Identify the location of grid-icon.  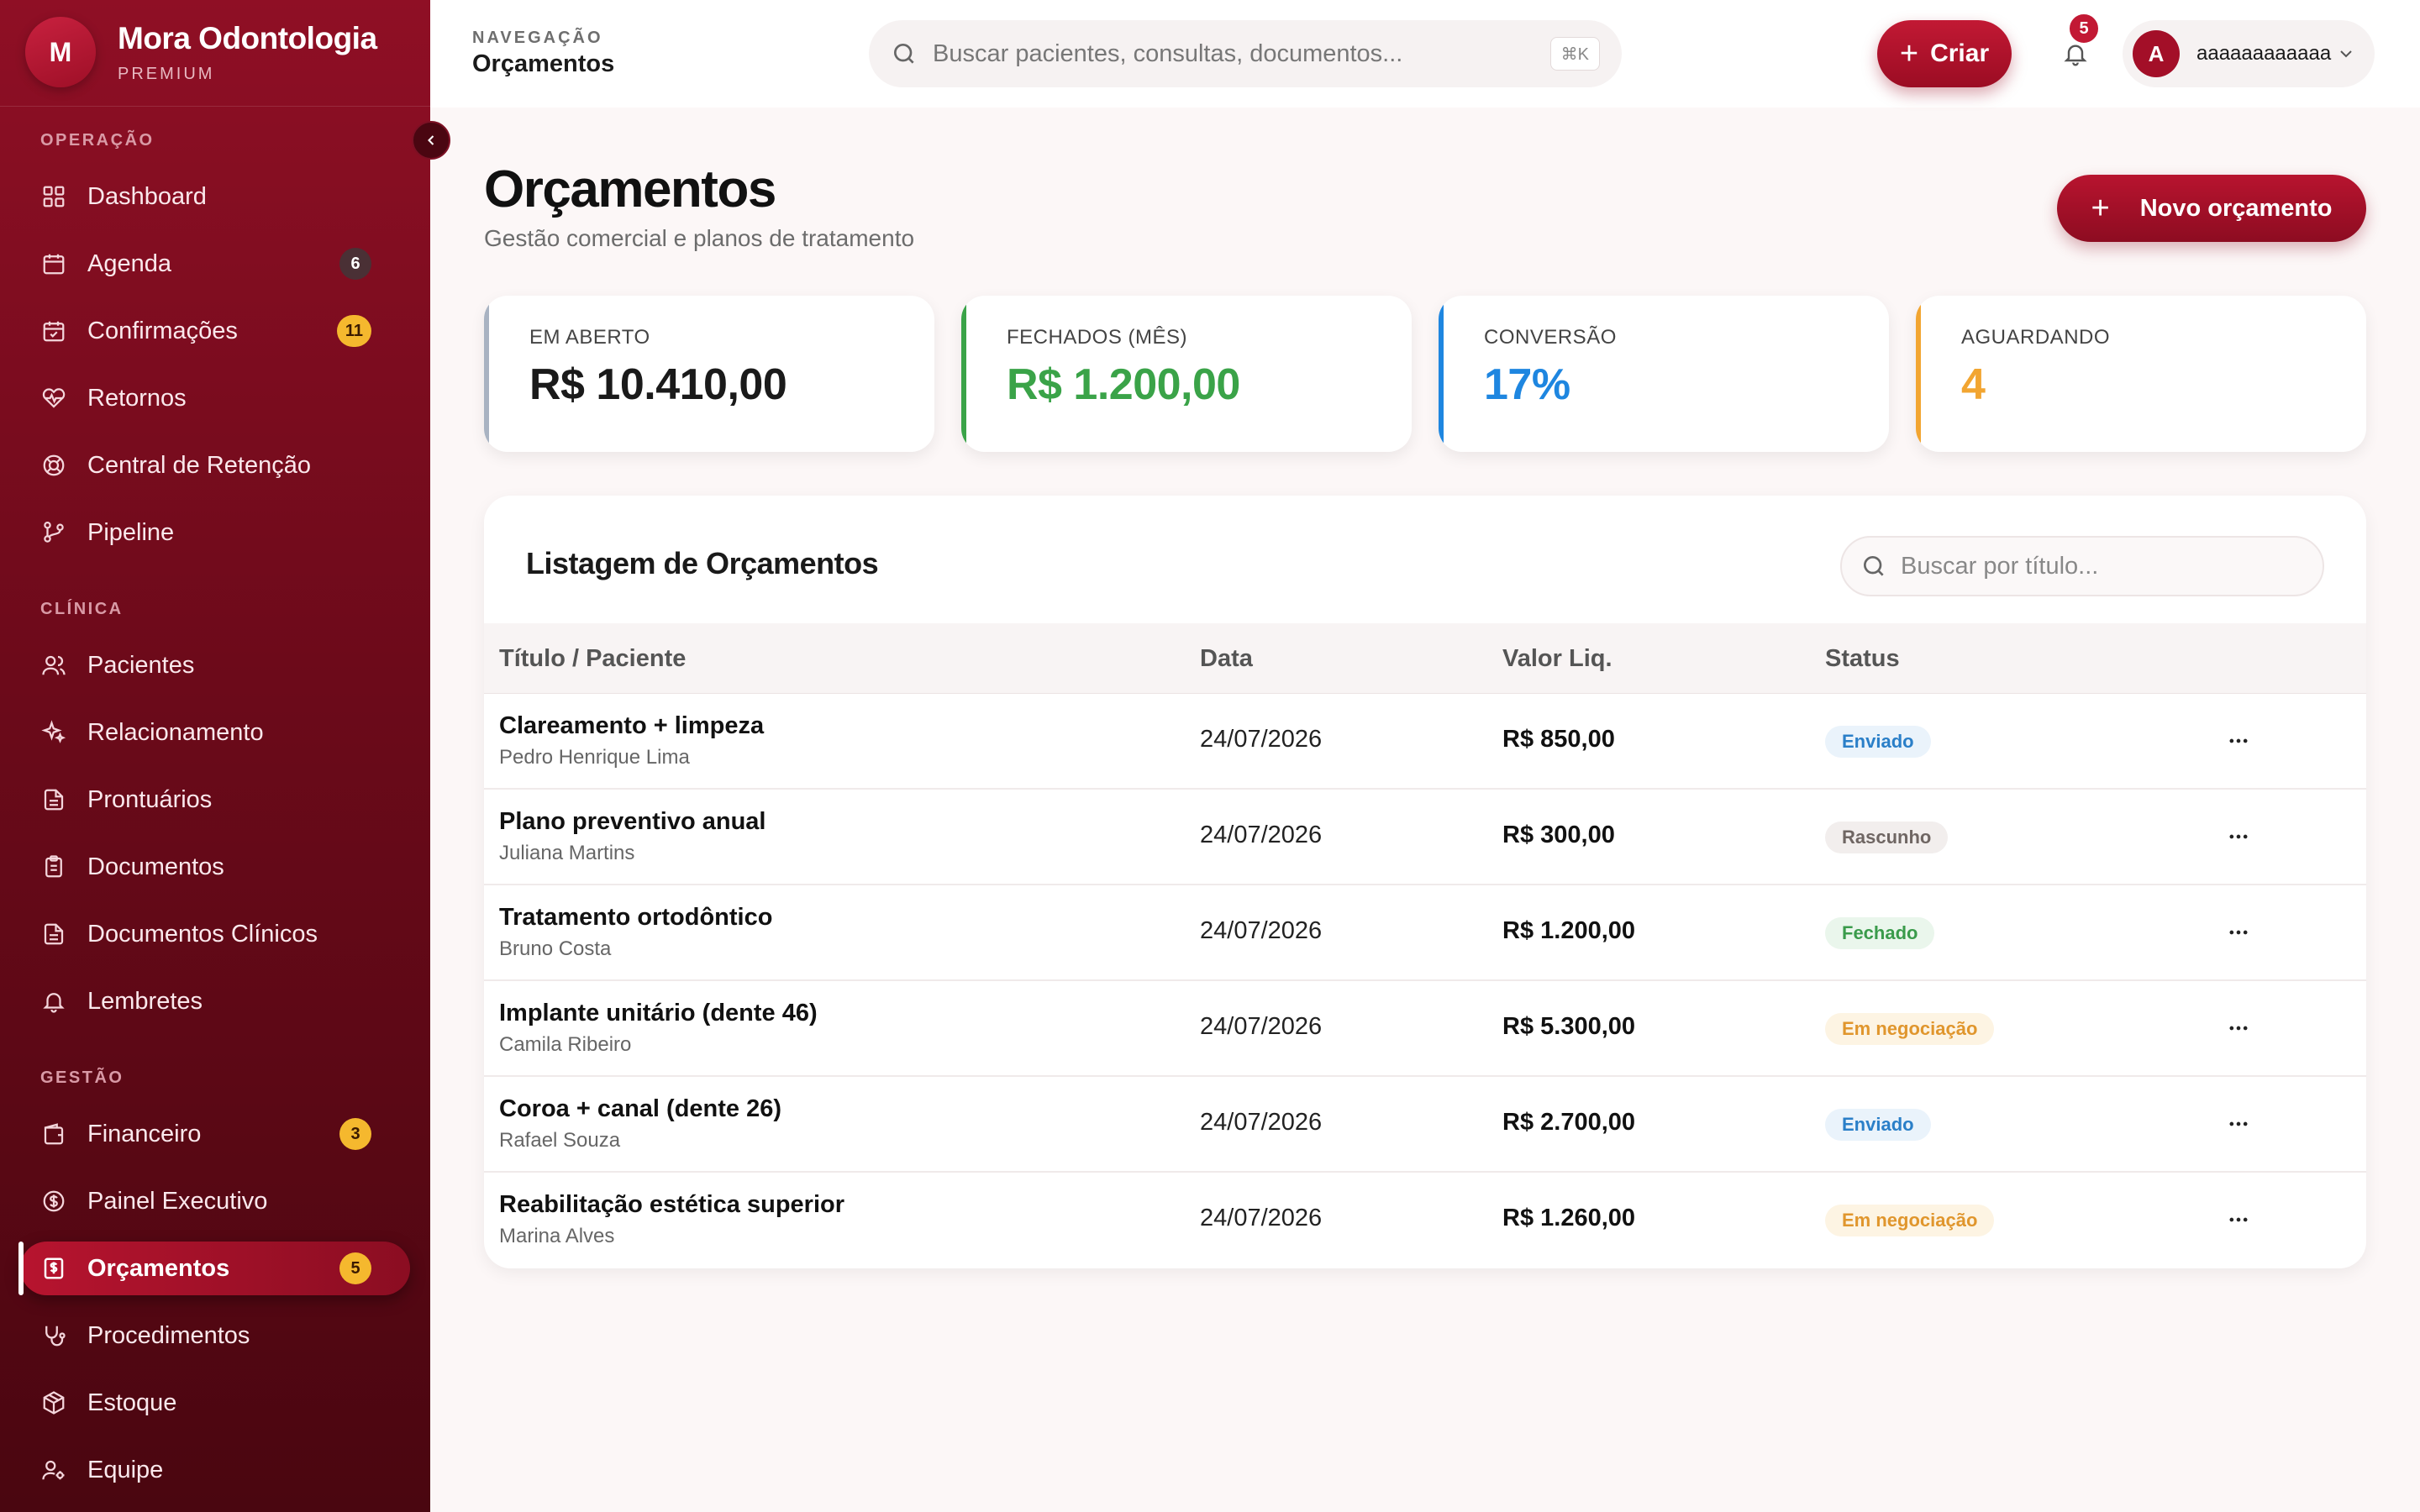
(54, 196).